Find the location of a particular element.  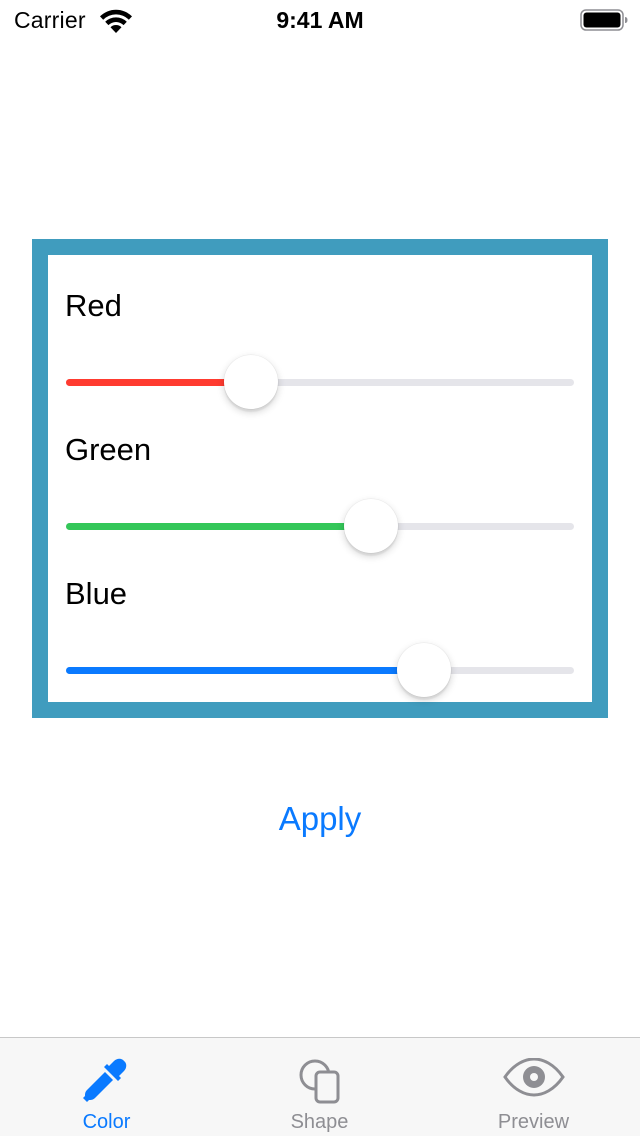

tab-shape: Shape is located at coordinates (319, 1087).